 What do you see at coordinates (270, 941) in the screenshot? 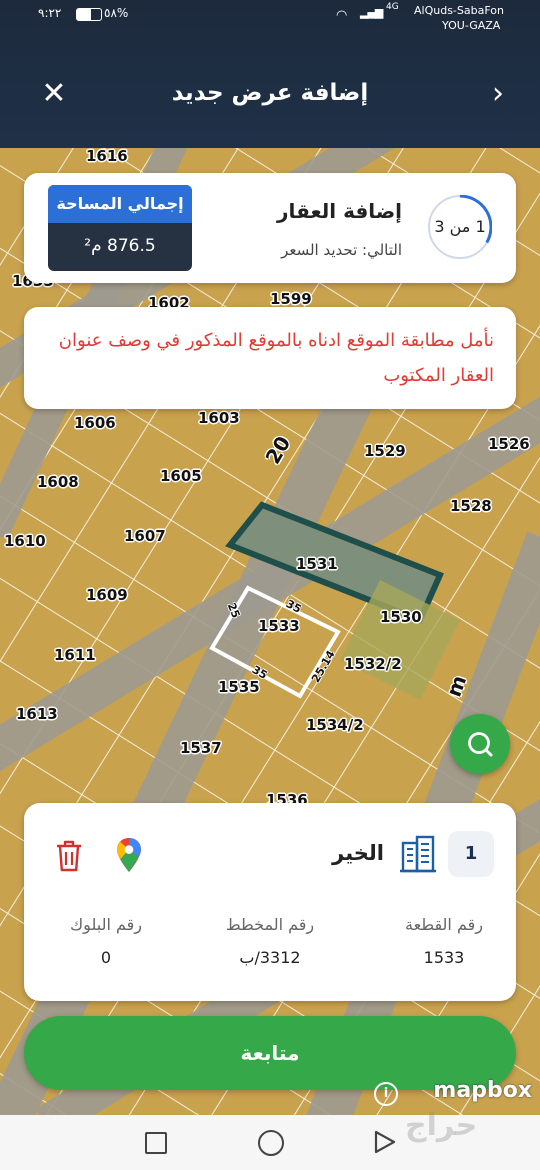
I see `scheme-number-column: رقم المخطط 3312/ب` at bounding box center [270, 941].